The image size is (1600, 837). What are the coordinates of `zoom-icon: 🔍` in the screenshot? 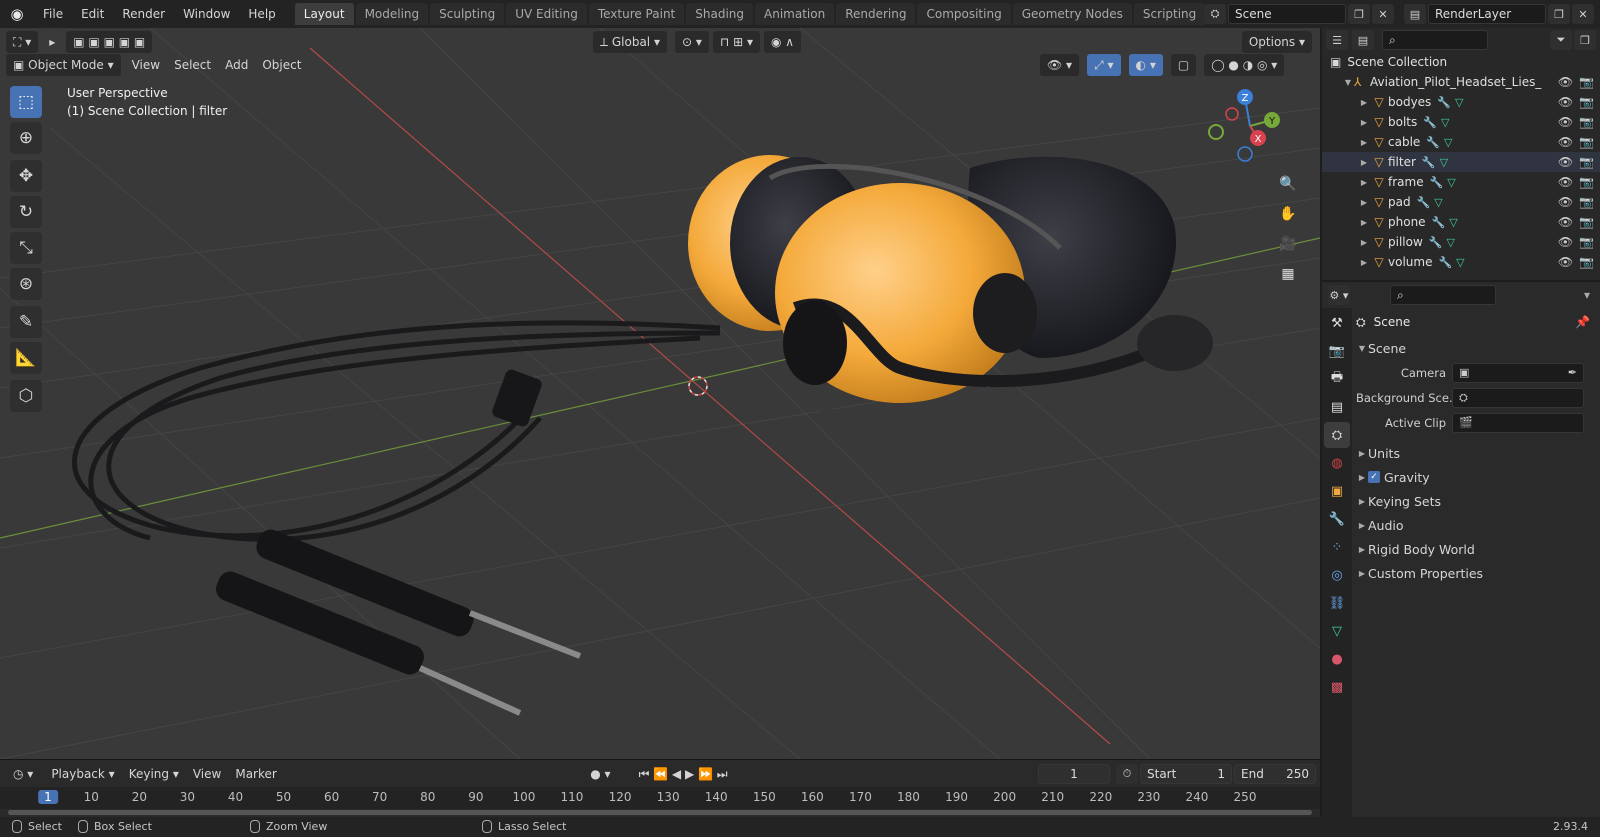 It's located at (1288, 184).